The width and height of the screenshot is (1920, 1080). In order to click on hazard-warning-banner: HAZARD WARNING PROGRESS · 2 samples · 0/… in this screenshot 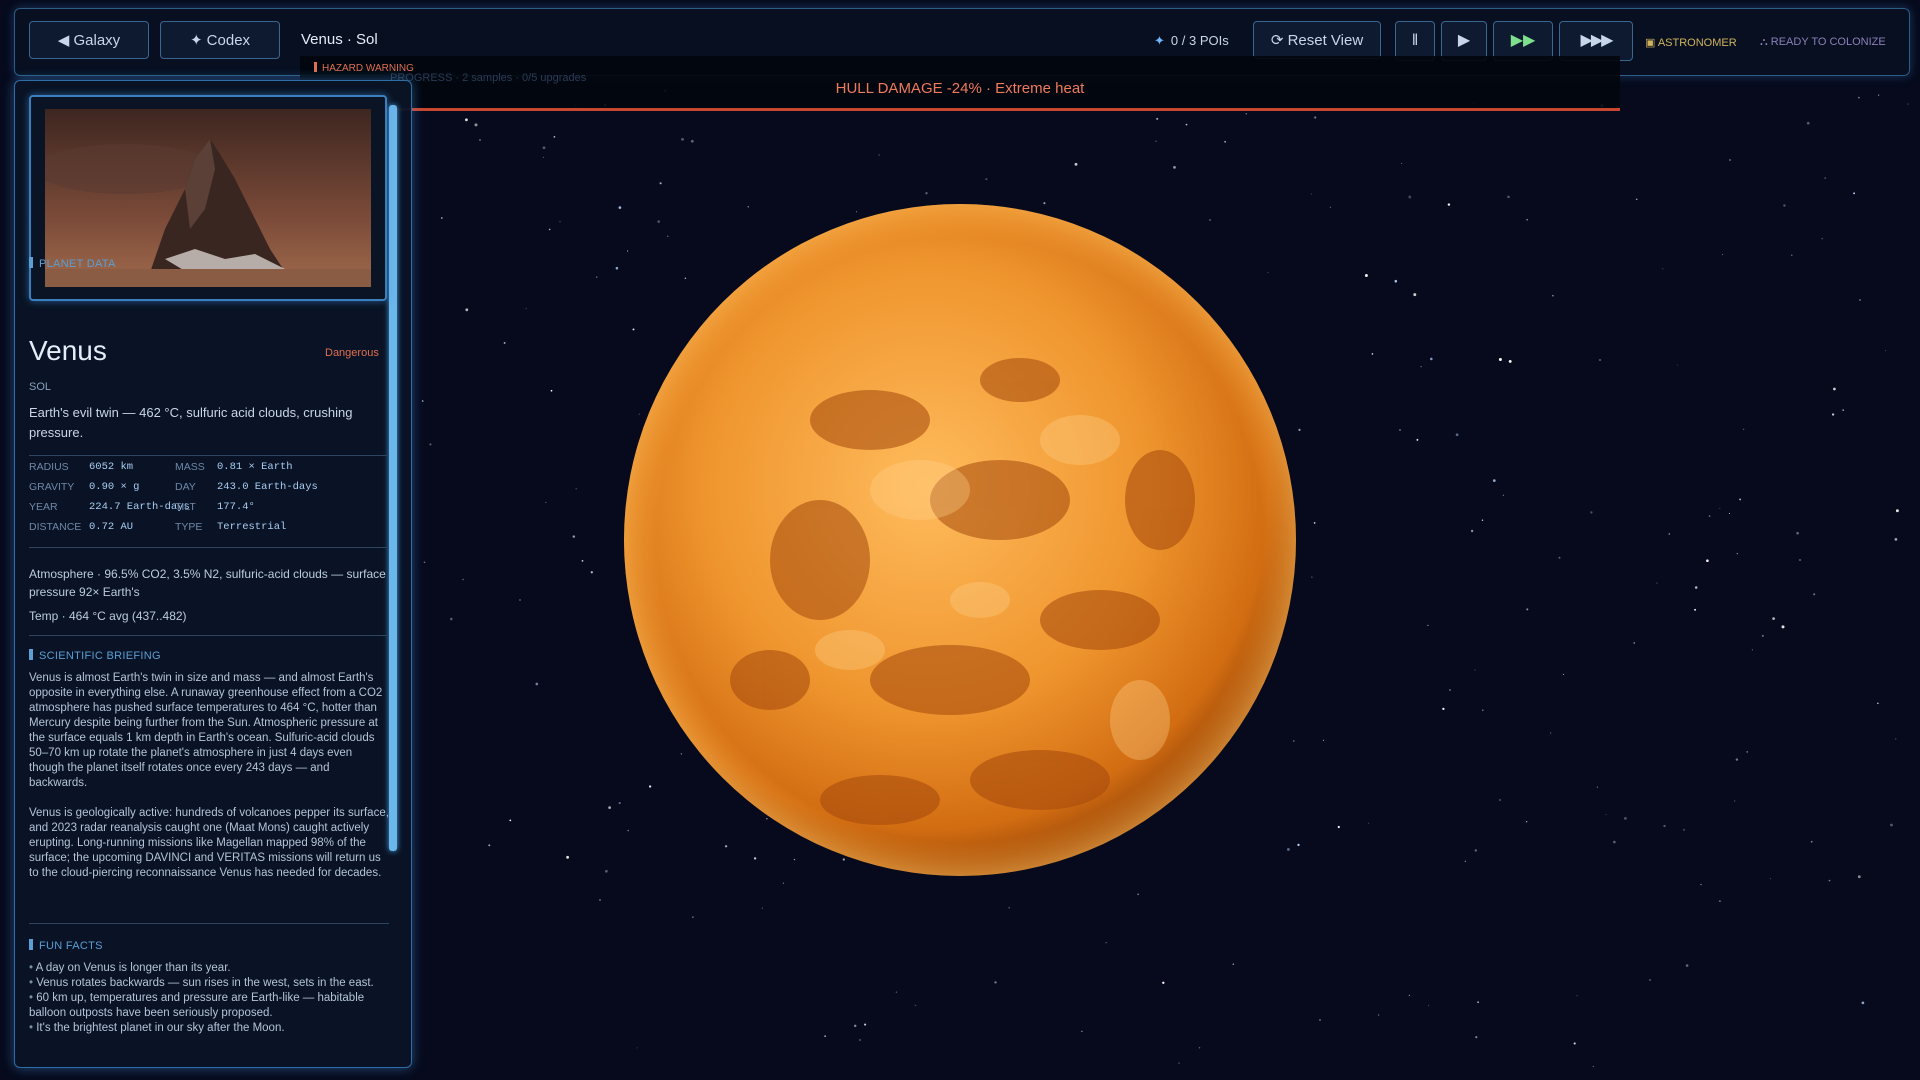, I will do `click(960, 83)`.